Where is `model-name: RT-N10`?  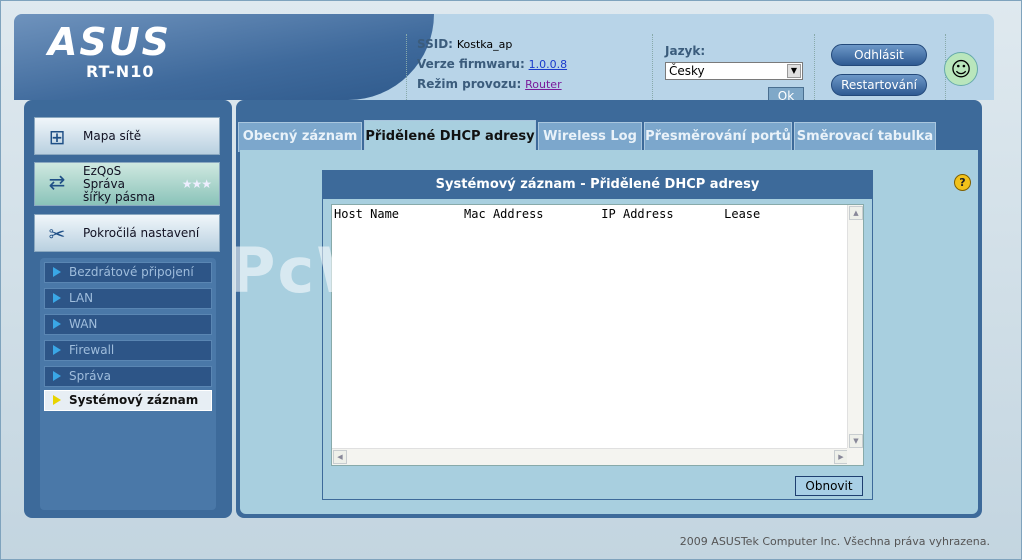 model-name: RT-N10 is located at coordinates (120, 71).